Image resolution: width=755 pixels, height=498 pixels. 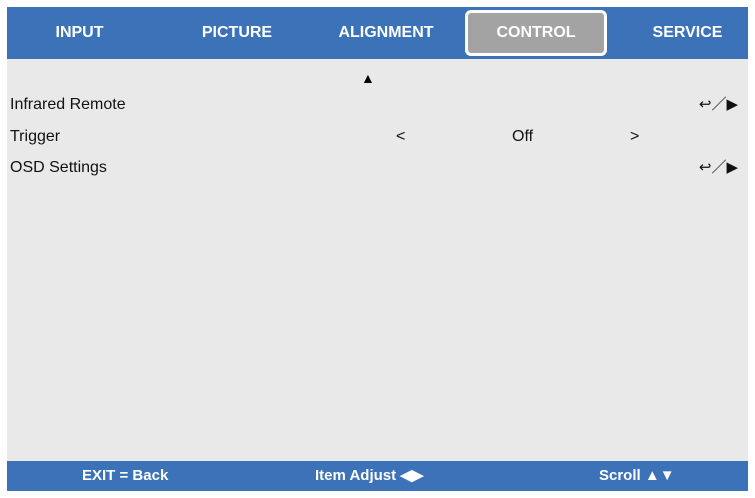 I want to click on tab-control: CONTROL, so click(x=536, y=33).